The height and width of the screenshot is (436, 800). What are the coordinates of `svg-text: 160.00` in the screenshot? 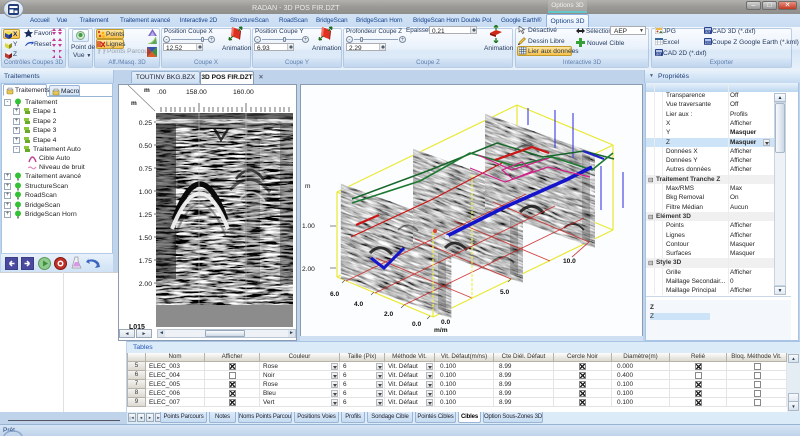 It's located at (243, 92).